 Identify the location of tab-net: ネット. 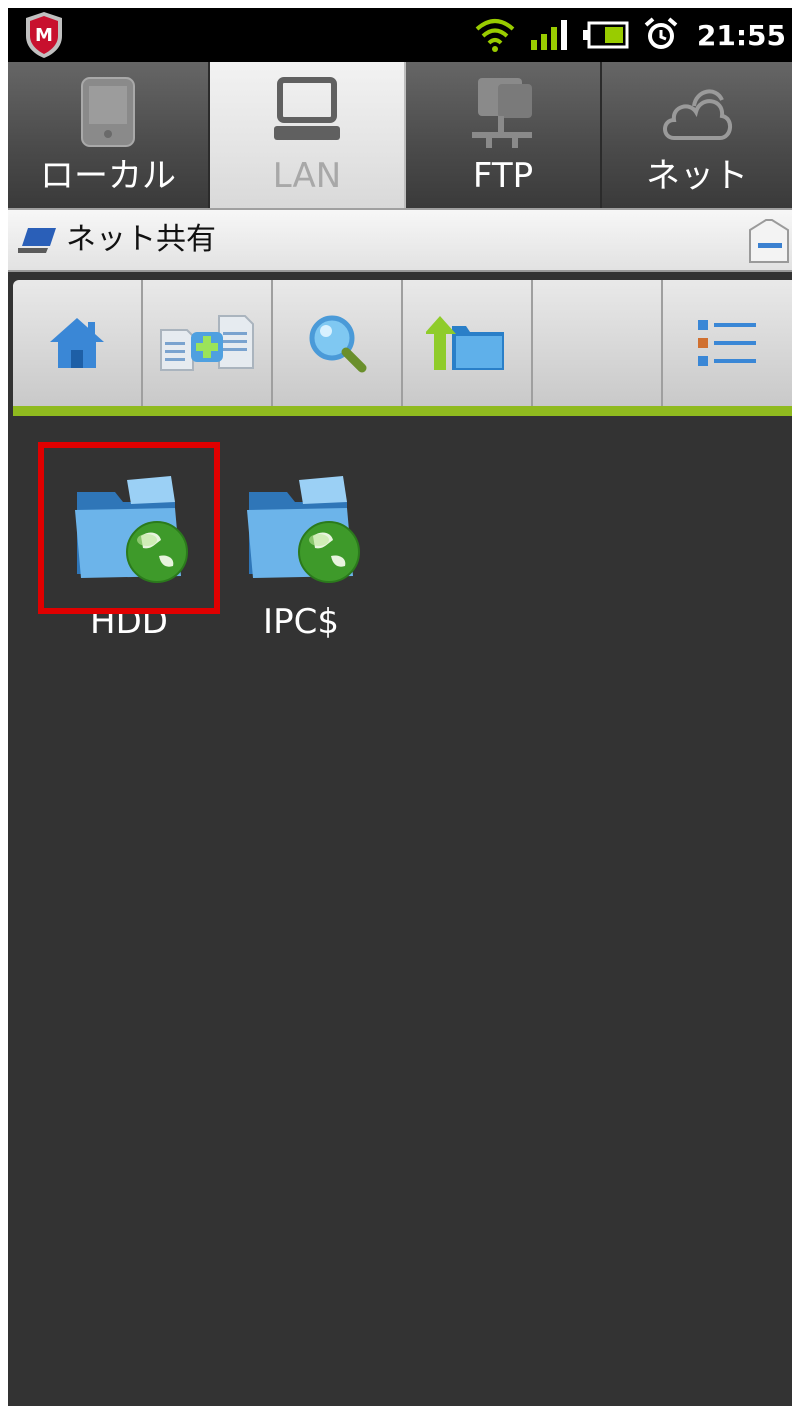
(697, 135).